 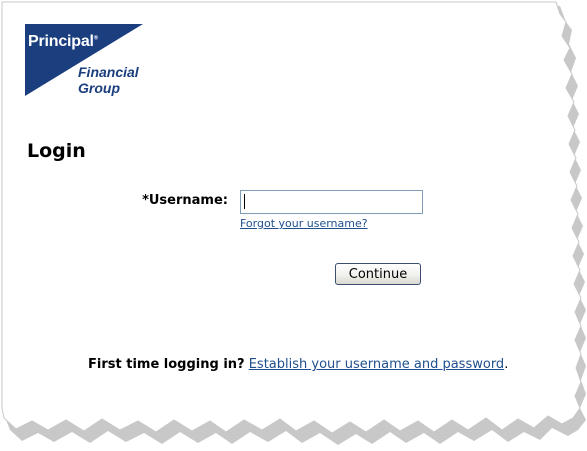 I want to click on continue-button: Continue, so click(x=378, y=274).